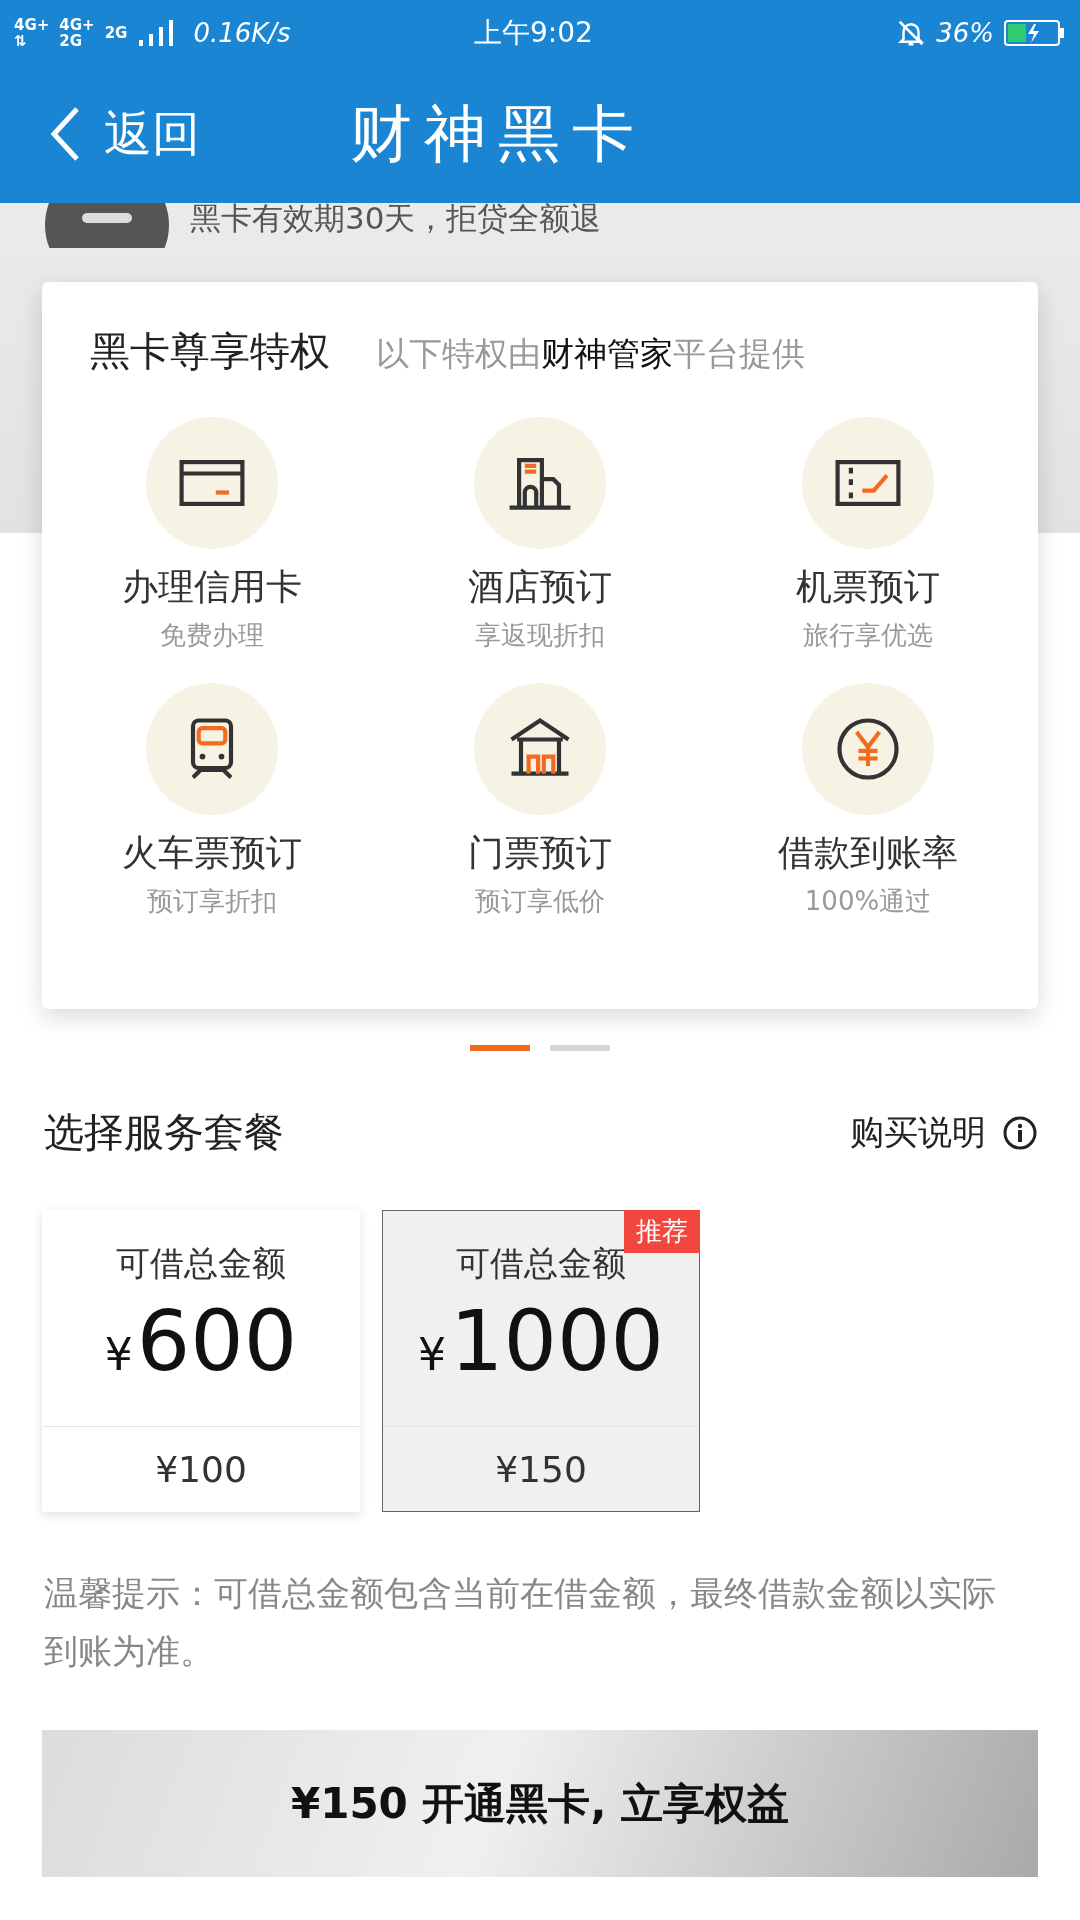  Describe the element at coordinates (541, 1341) in the screenshot. I see `plan-amount: ¥1000` at that location.